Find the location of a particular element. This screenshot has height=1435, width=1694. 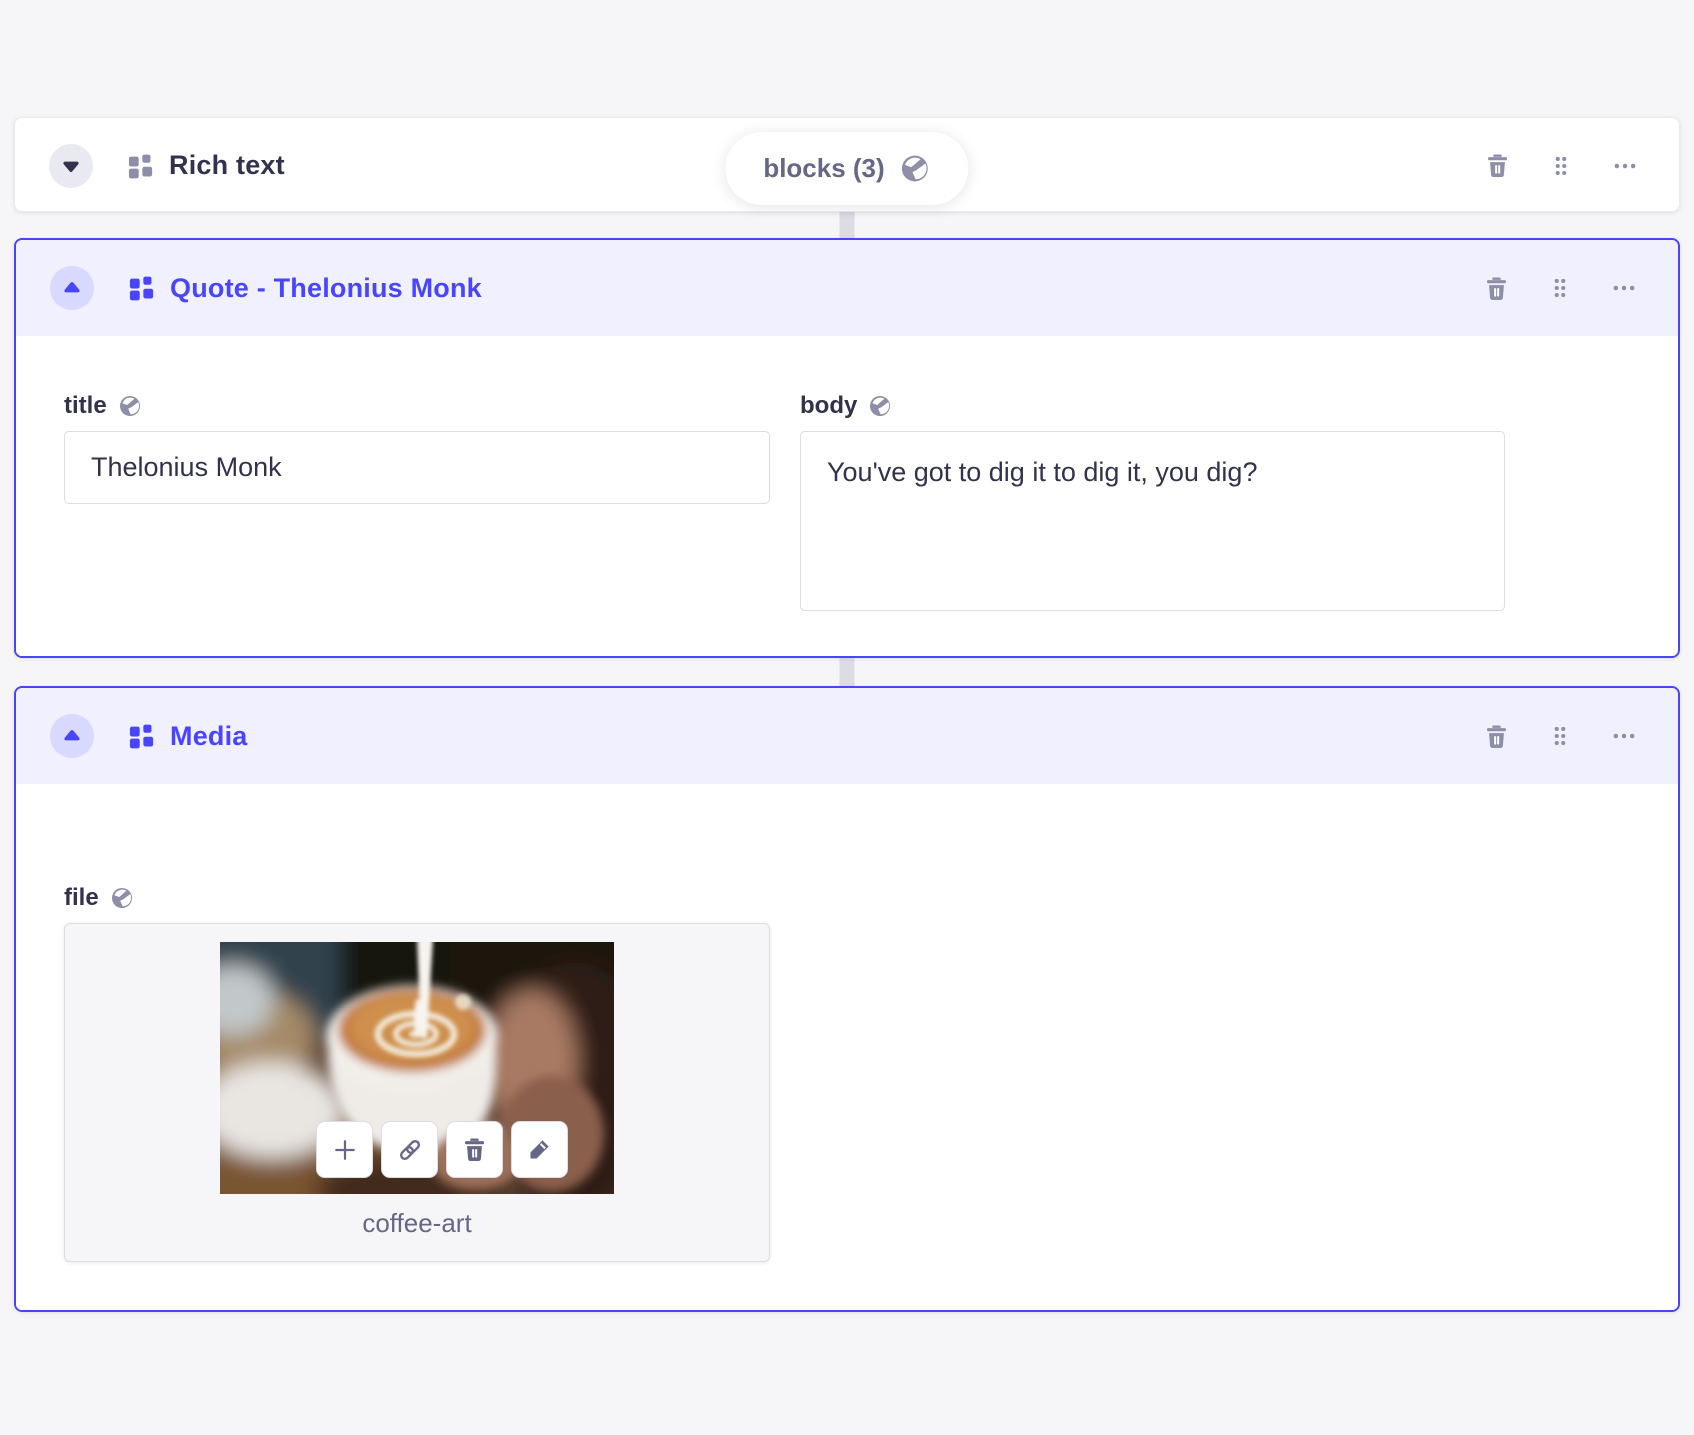

edit-media-button is located at coordinates (539, 1149).